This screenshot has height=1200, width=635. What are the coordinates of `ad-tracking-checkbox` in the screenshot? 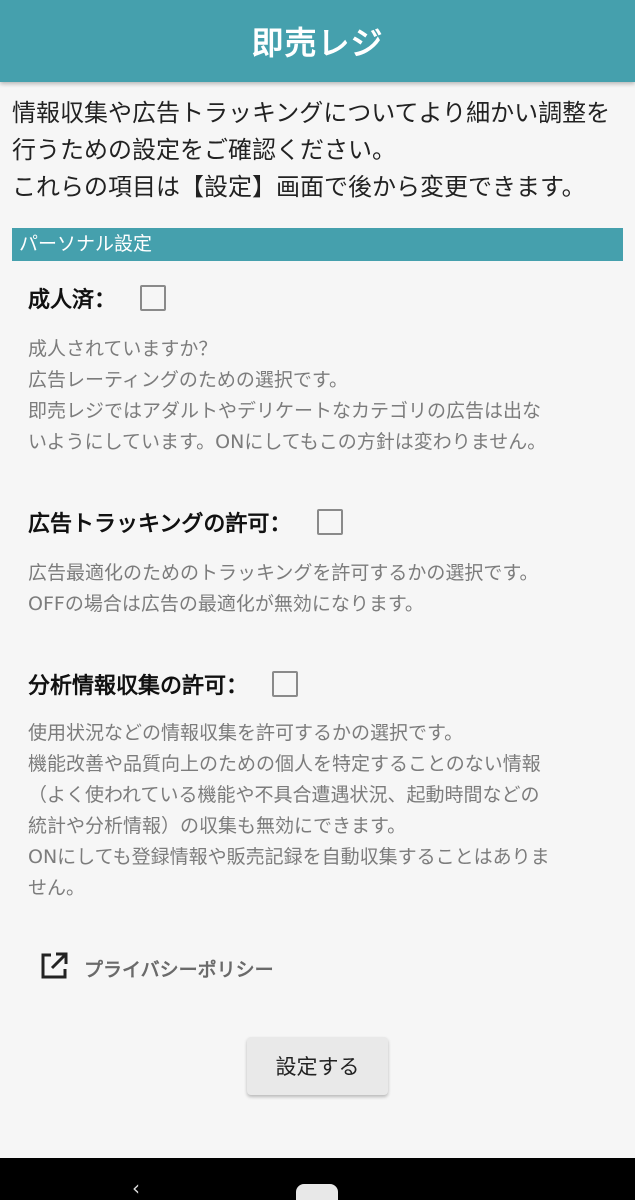 It's located at (330, 522).